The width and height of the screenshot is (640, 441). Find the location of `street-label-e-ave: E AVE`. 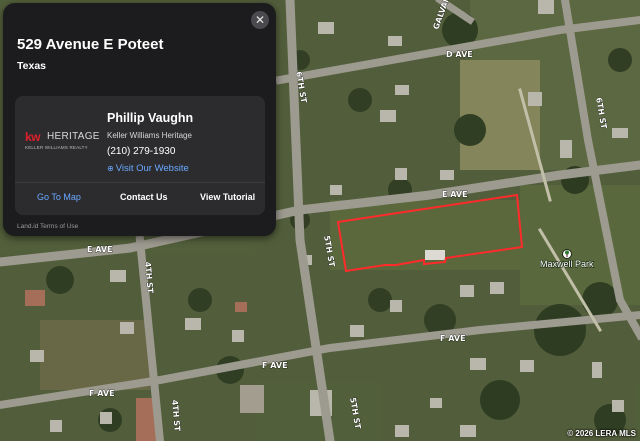

street-label-e-ave: E AVE is located at coordinates (455, 194).